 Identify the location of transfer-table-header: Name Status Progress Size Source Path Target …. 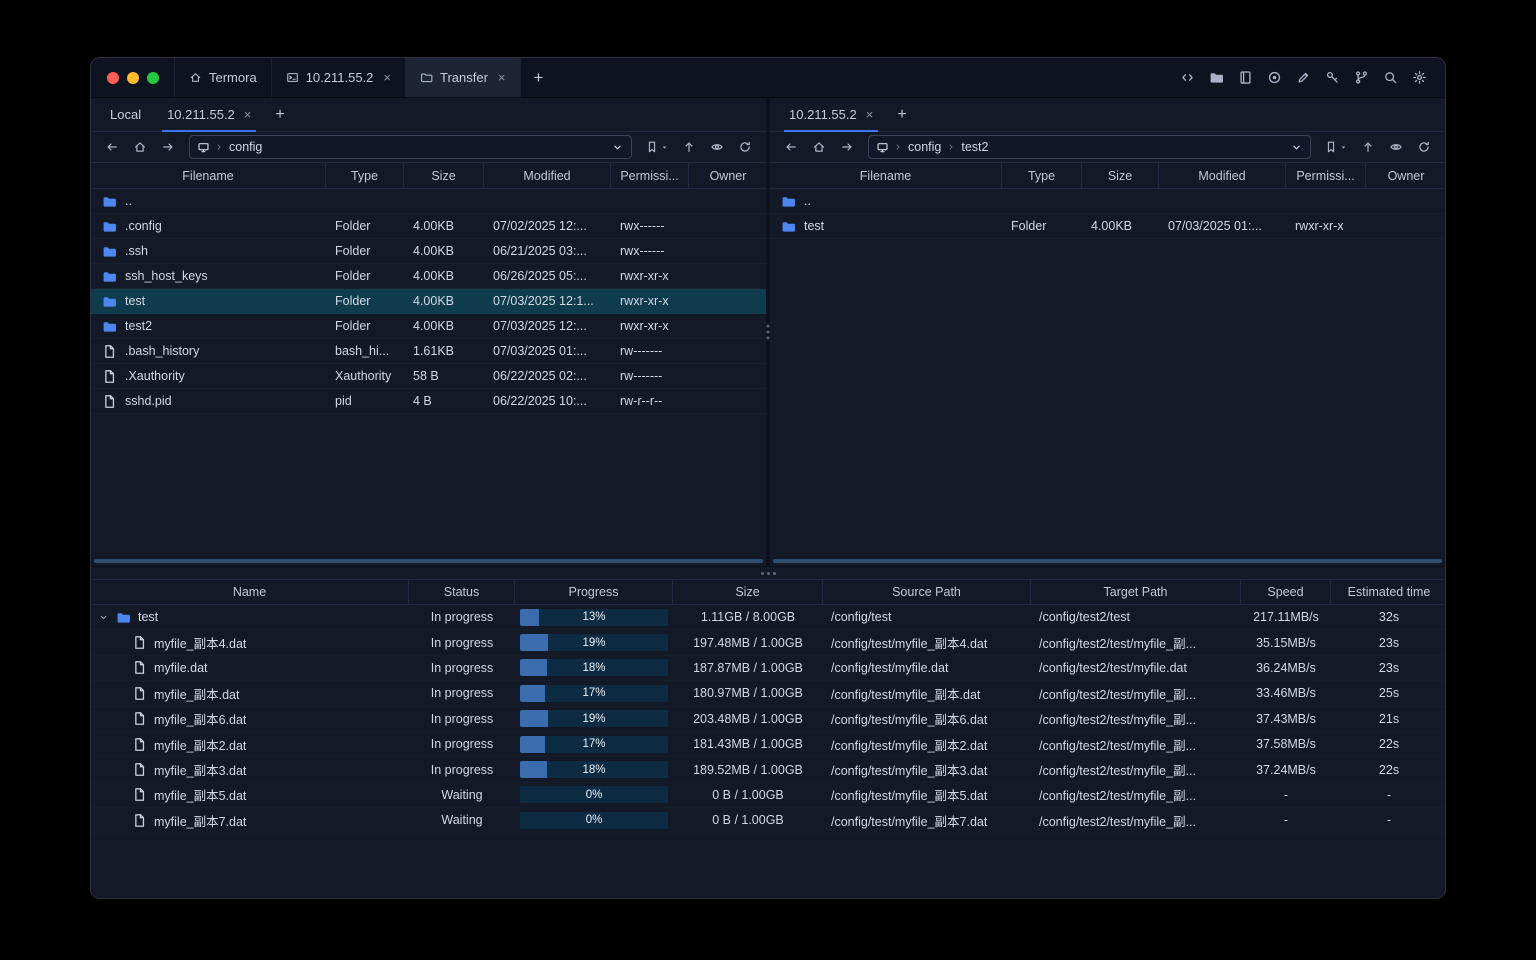
(768, 592).